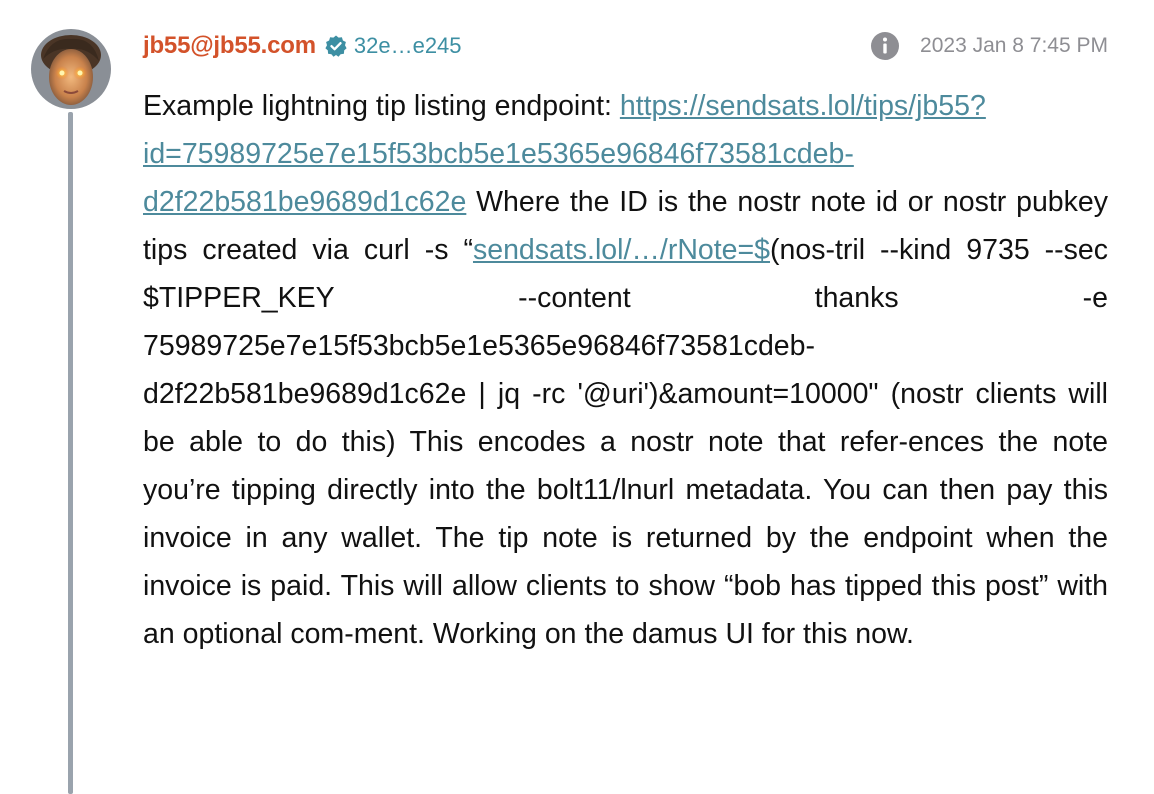  What do you see at coordinates (336, 46) in the screenshot?
I see `verified-badge-icon` at bounding box center [336, 46].